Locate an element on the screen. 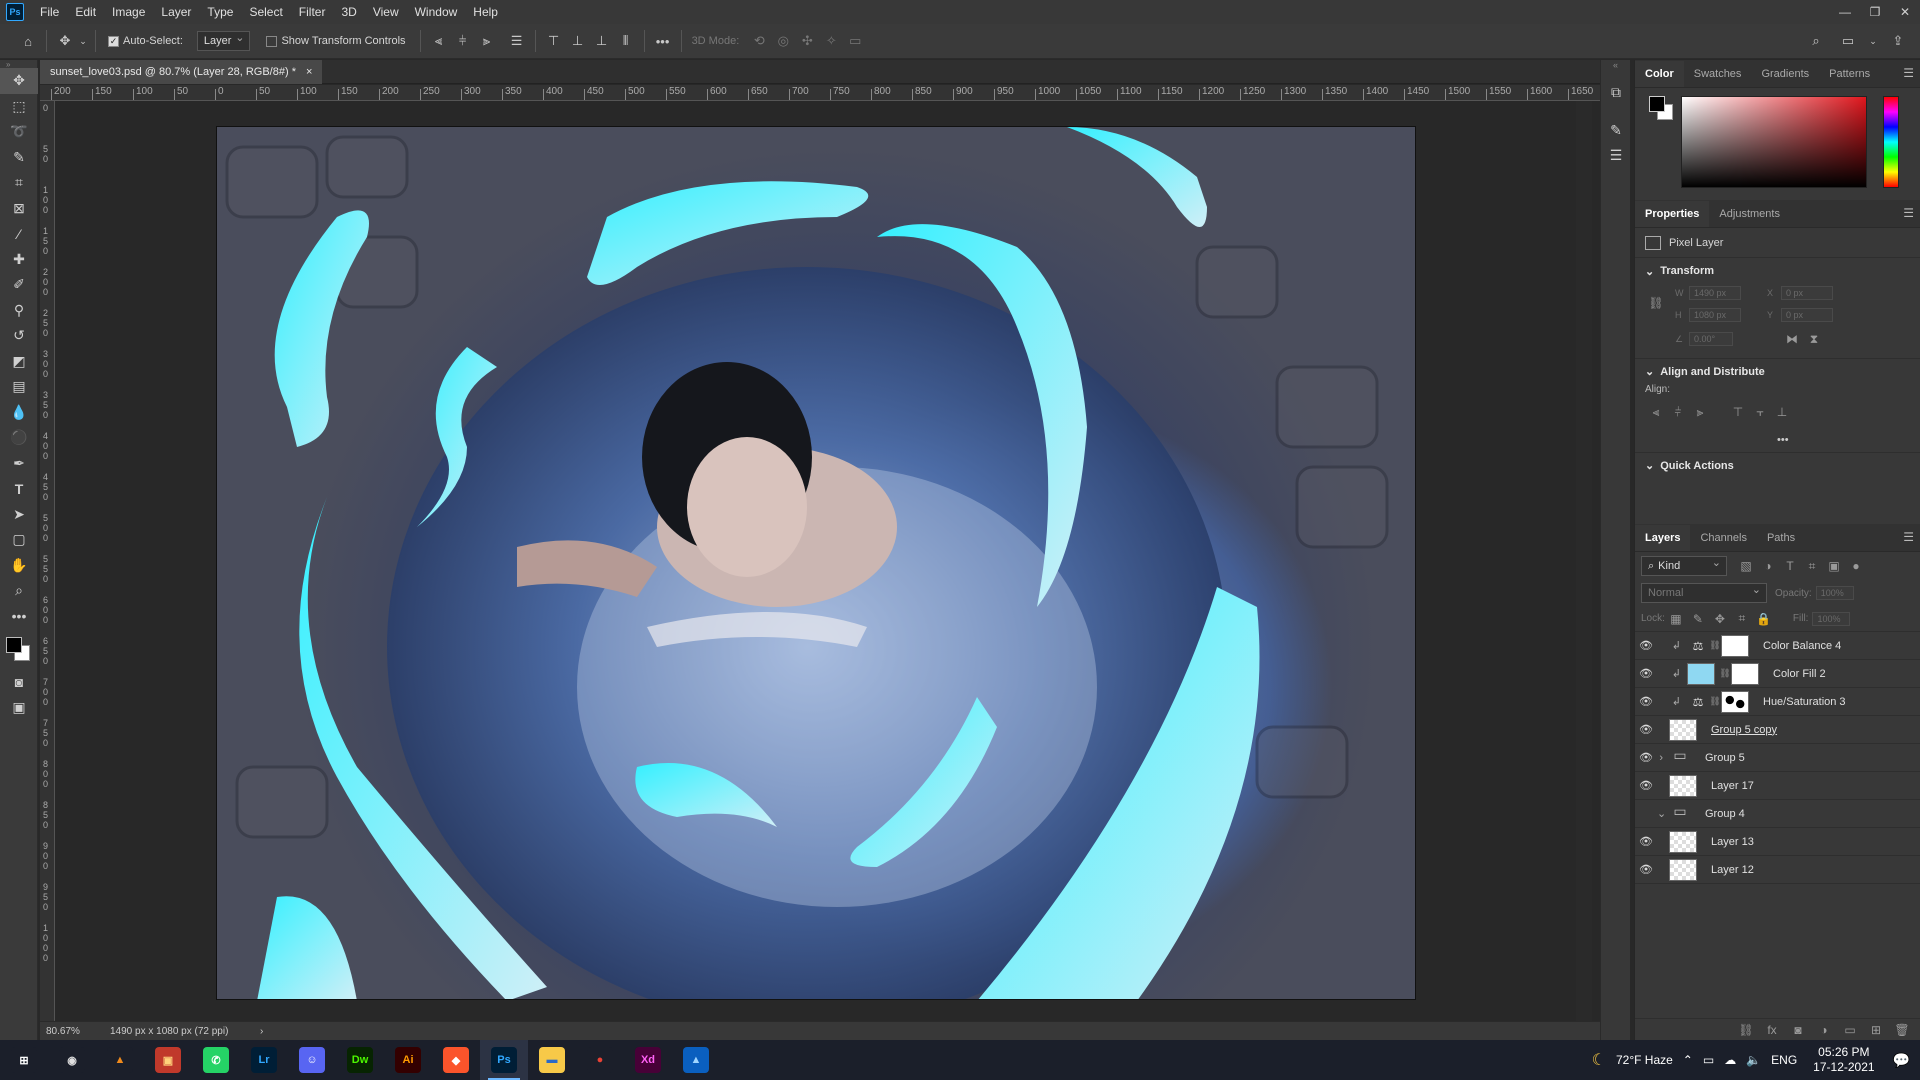  layer-row: 👁 Group 5 copy is located at coordinates (1777, 730).